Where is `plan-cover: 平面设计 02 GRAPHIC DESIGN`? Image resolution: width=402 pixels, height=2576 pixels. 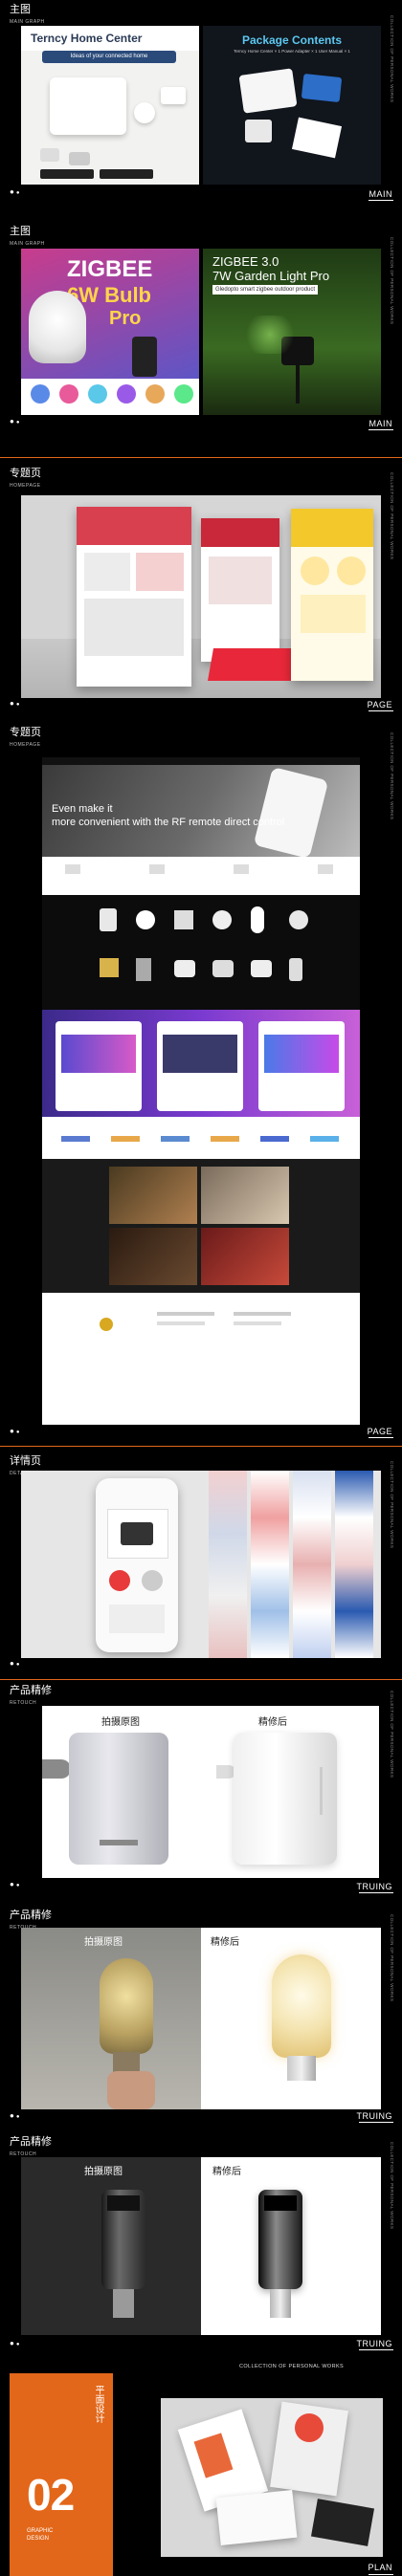 plan-cover: 平面设计 02 GRAPHIC DESIGN is located at coordinates (61, 2474).